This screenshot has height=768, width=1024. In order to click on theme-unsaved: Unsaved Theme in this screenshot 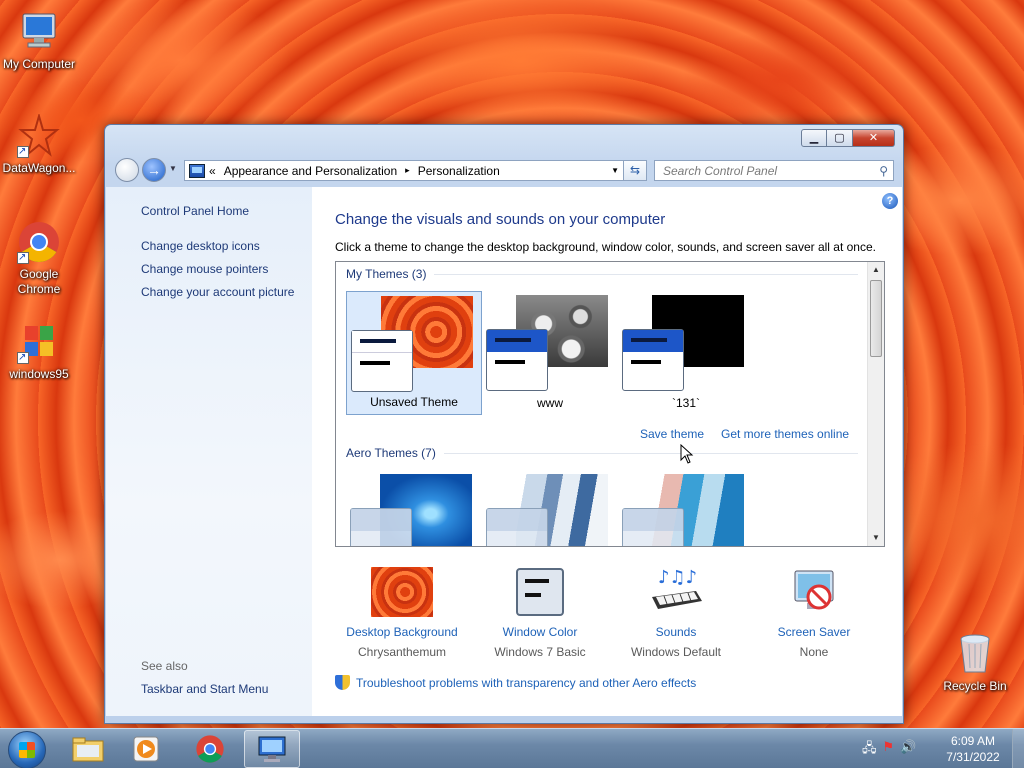, I will do `click(414, 353)`.